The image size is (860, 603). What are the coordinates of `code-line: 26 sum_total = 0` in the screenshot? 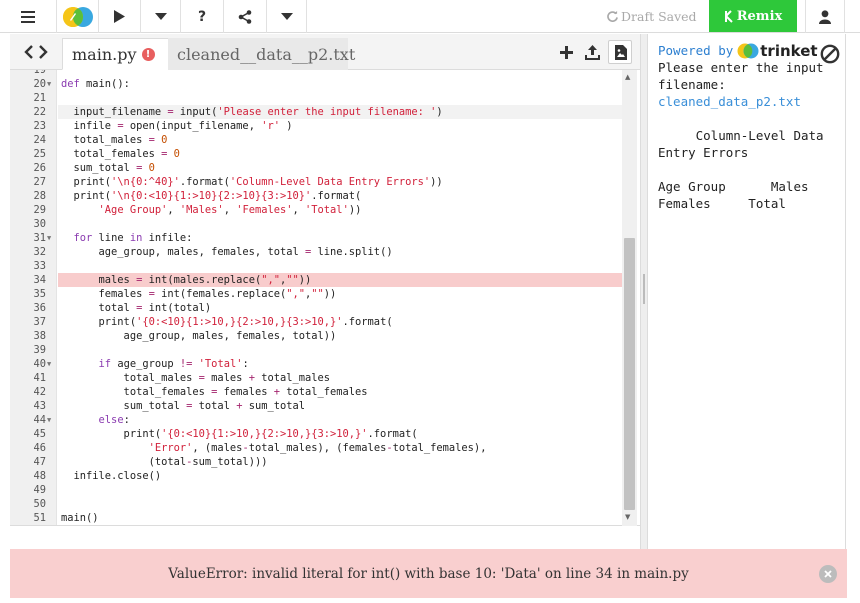 It's located at (328, 168).